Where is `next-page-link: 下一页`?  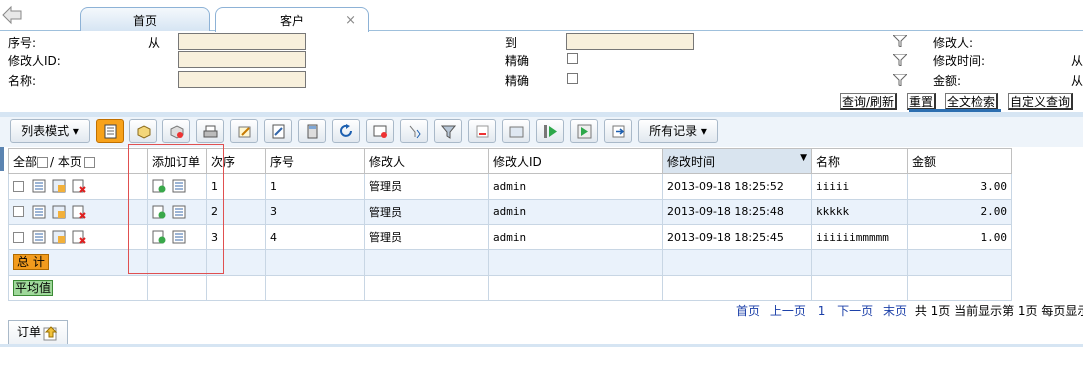
next-page-link: 下一页 is located at coordinates (855, 311).